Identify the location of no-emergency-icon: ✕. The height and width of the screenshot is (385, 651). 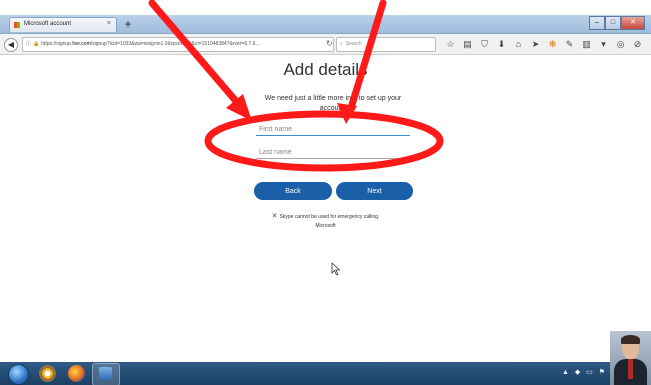
(274, 216).